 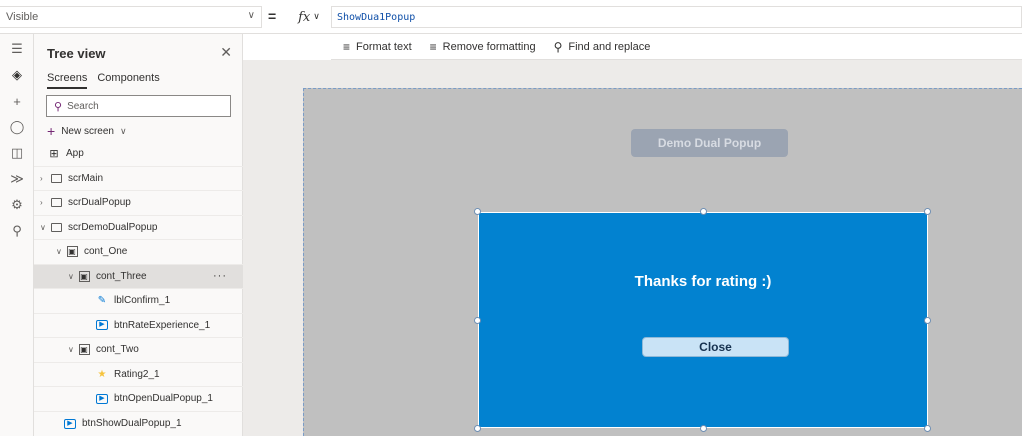 What do you see at coordinates (347, 46) in the screenshot?
I see `format-text-icon: ≡` at bounding box center [347, 46].